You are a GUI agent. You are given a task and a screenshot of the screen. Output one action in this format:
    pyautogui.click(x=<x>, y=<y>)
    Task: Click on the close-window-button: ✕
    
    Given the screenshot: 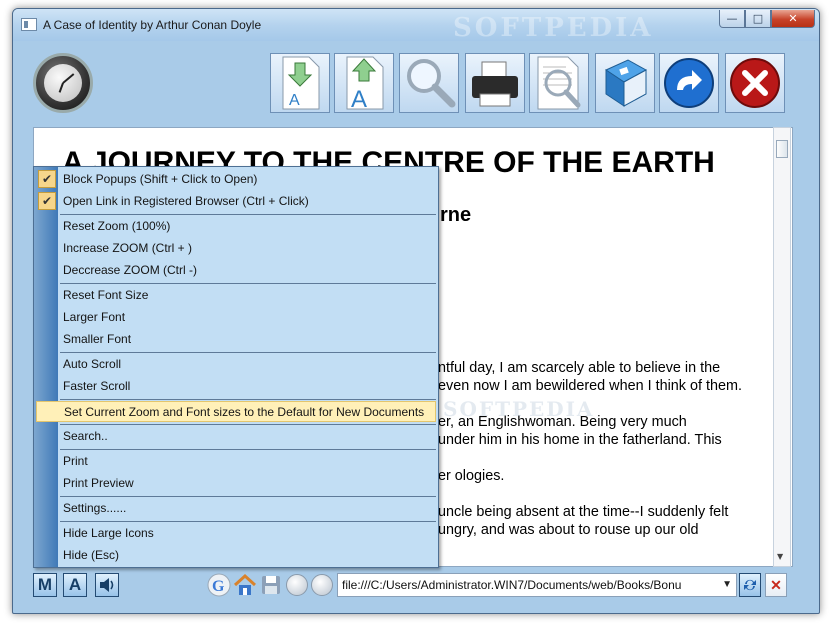 What is the action you would take?
    pyautogui.click(x=793, y=19)
    